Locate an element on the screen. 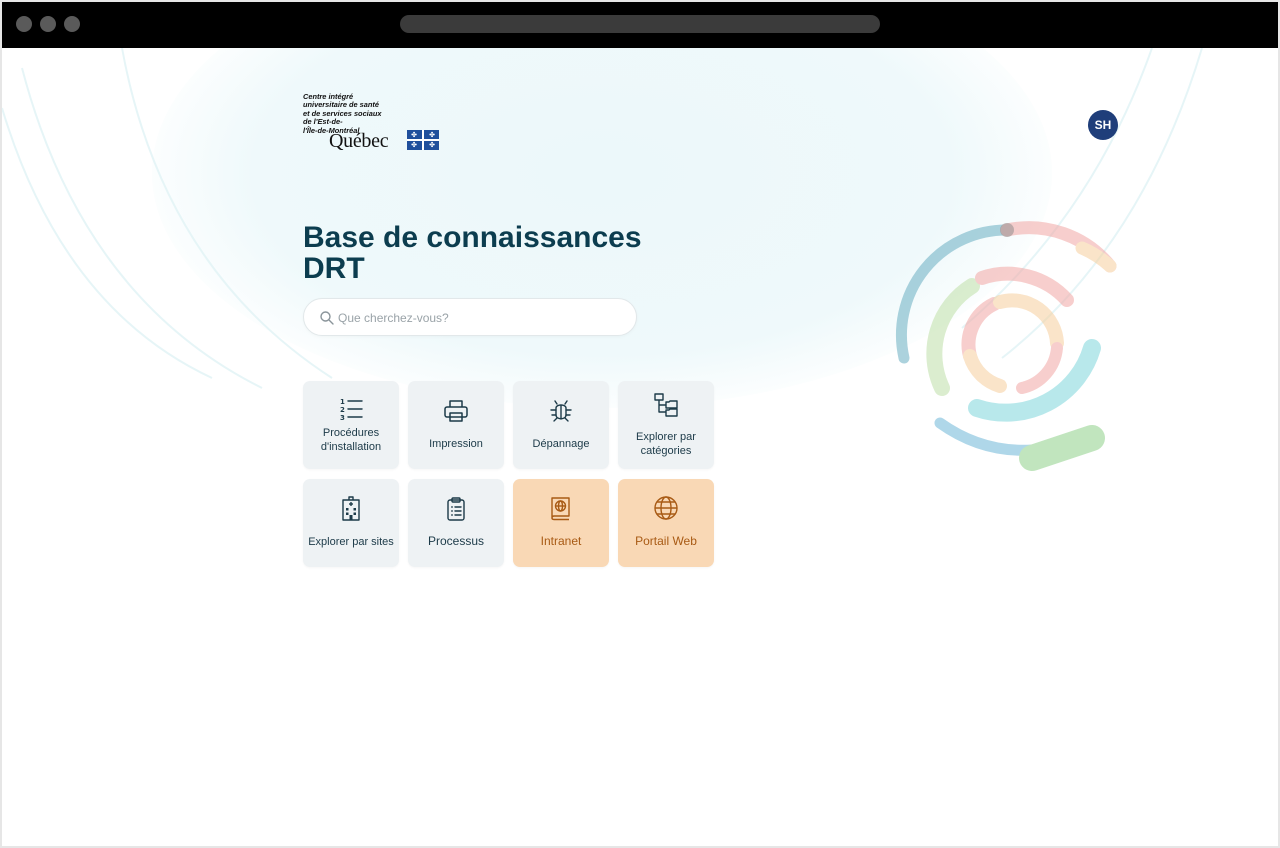 This screenshot has width=1280, height=848. tile-label: Dépannage is located at coordinates (561, 444).